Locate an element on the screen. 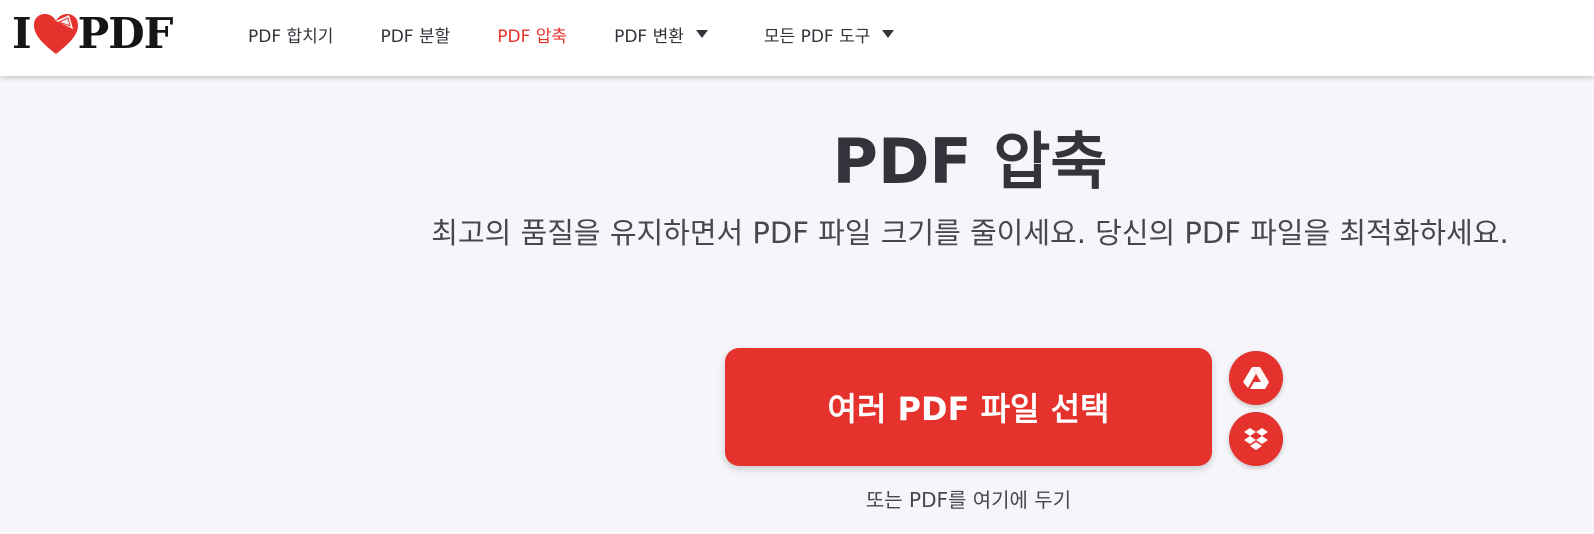  nav-item-merge-pdf: PDF 합치기 is located at coordinates (290, 34).